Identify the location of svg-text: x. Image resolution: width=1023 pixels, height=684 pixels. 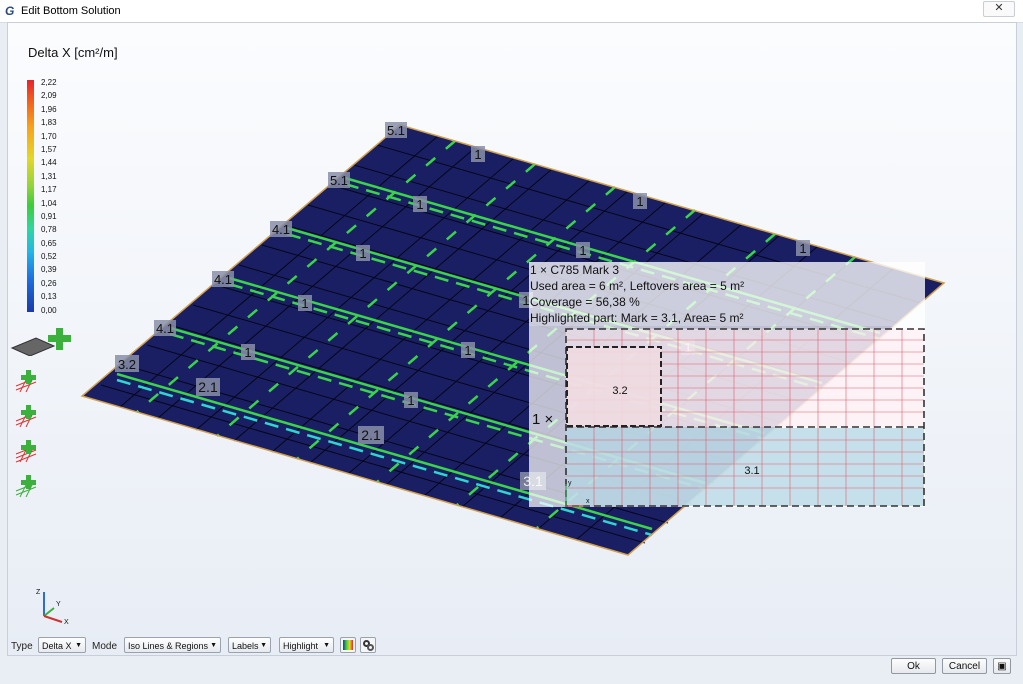
(588, 501).